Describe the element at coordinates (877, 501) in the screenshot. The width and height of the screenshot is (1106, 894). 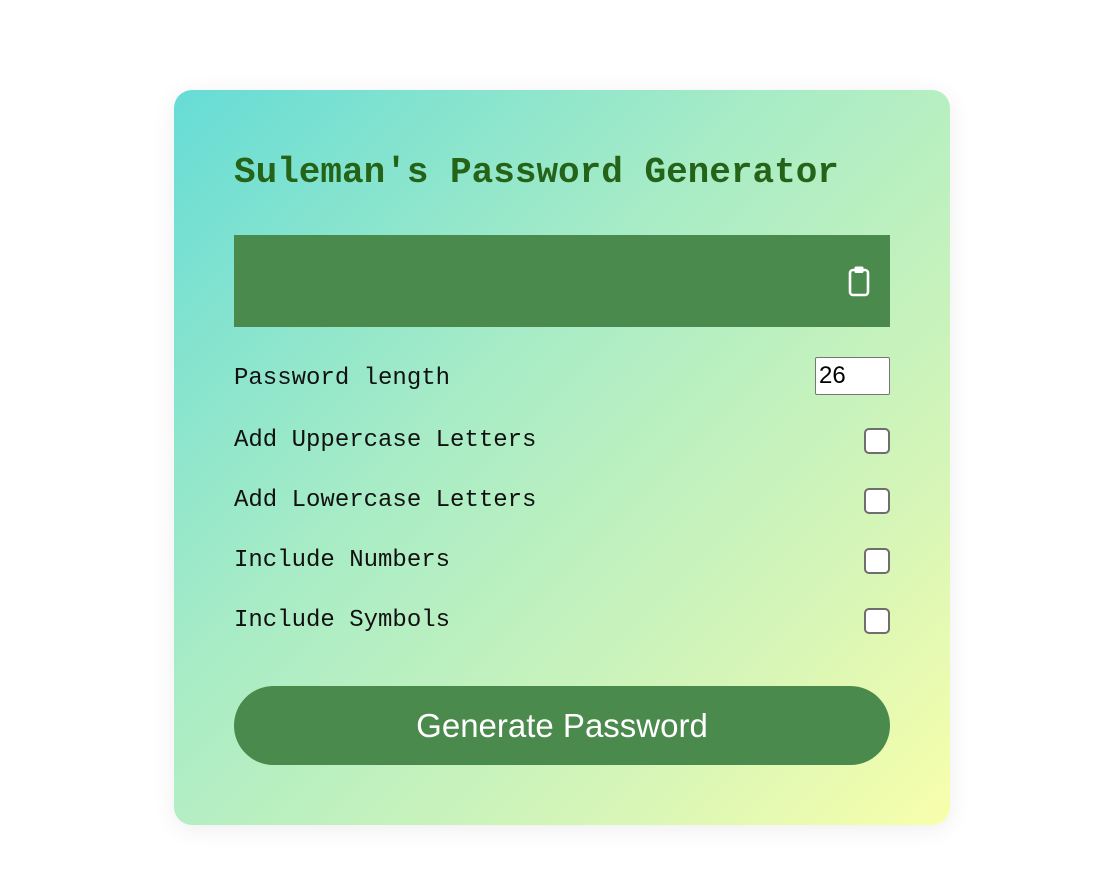
I see `lowercase-checkbox` at that location.